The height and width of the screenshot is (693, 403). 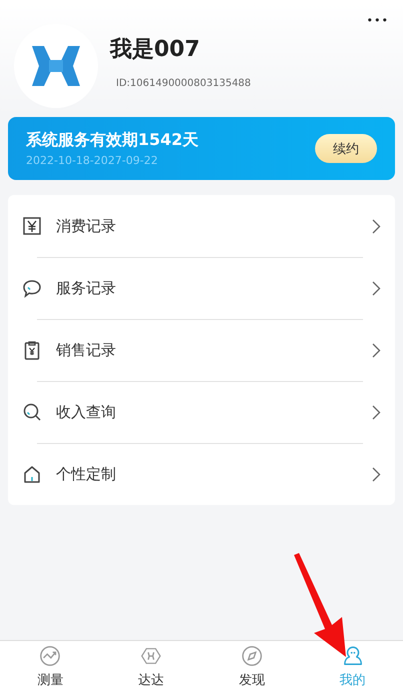 I want to click on more-button: •••, so click(x=377, y=20).